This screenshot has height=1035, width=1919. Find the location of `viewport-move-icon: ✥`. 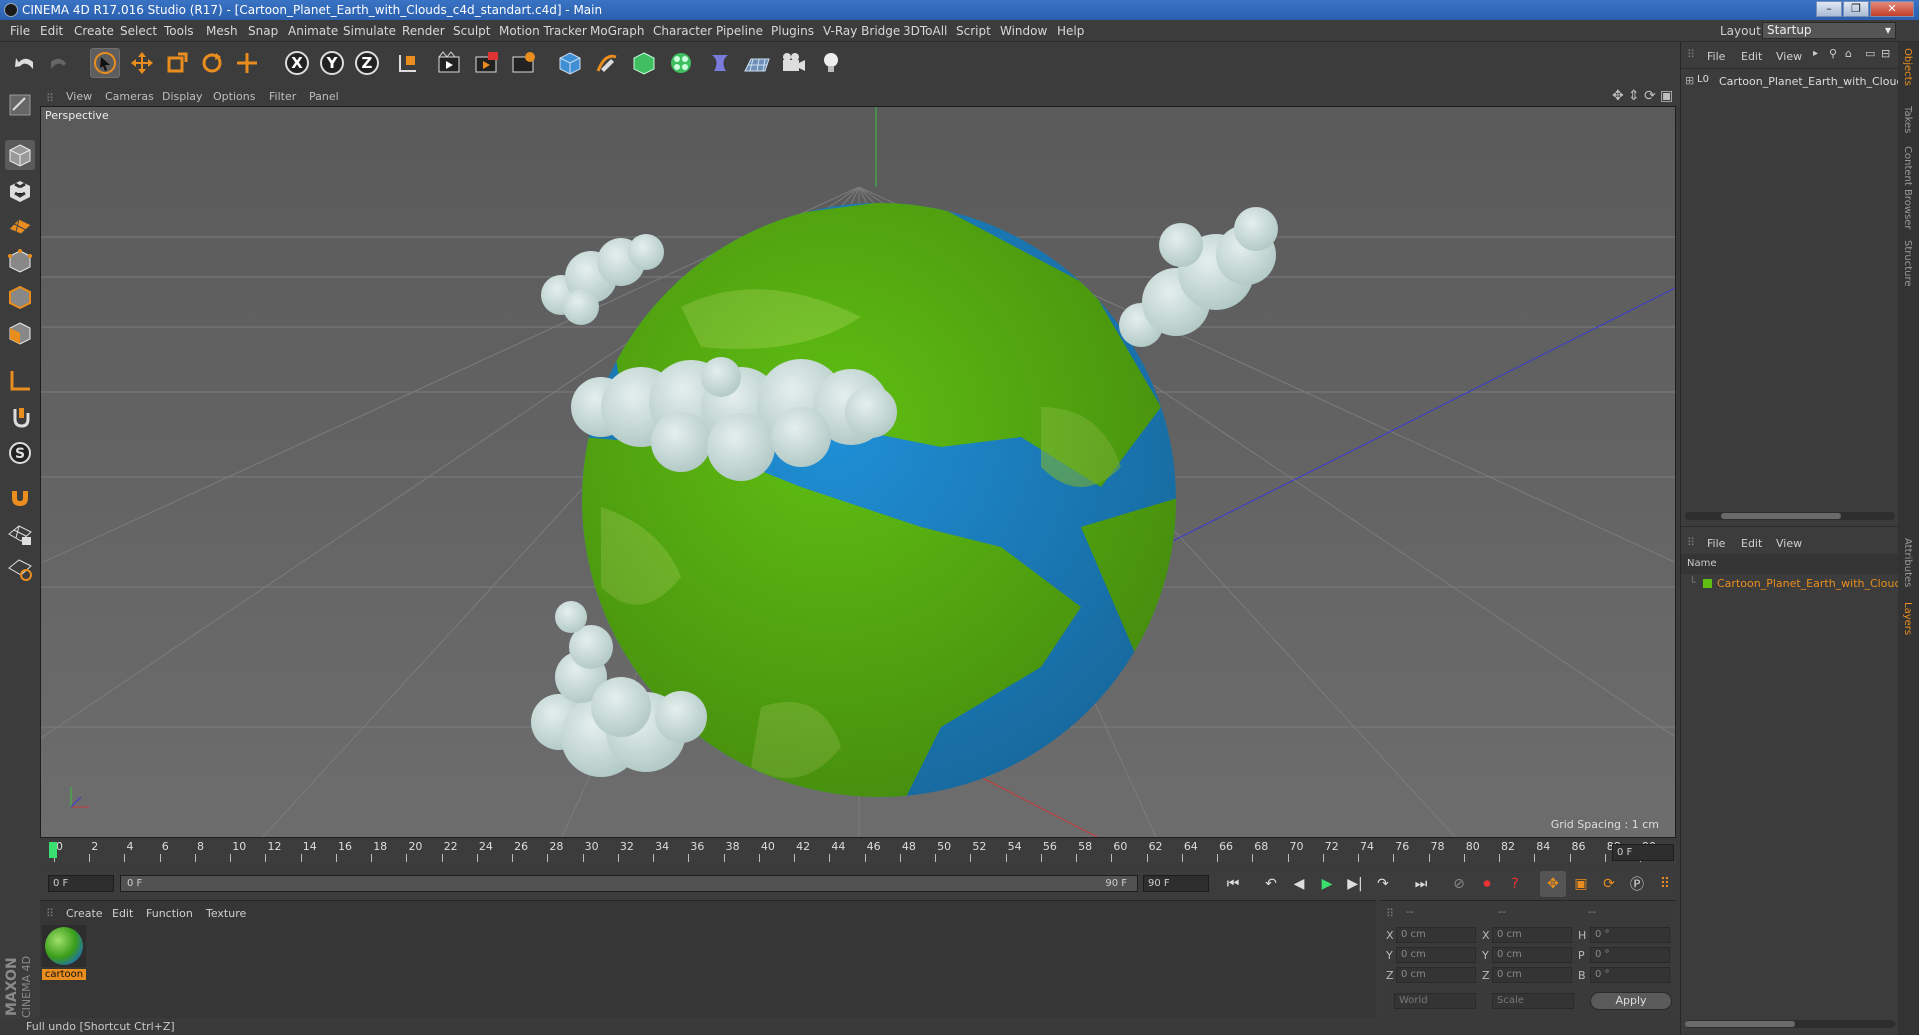

viewport-move-icon: ✥ is located at coordinates (1618, 96).